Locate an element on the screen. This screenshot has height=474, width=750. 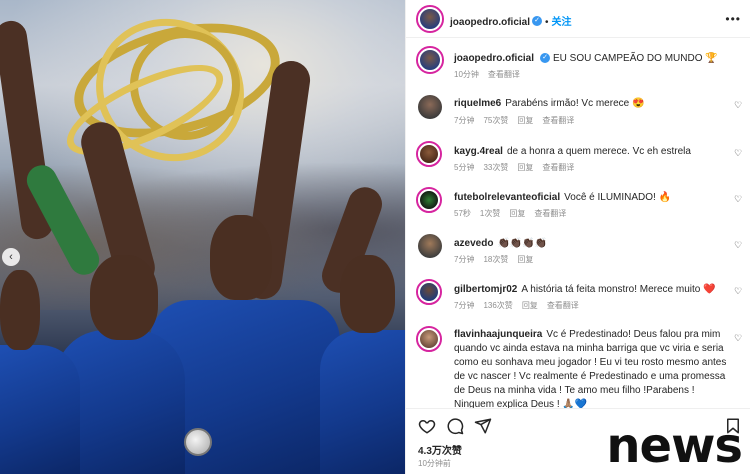
comment-time: 5分钟 is located at coordinates (464, 167).